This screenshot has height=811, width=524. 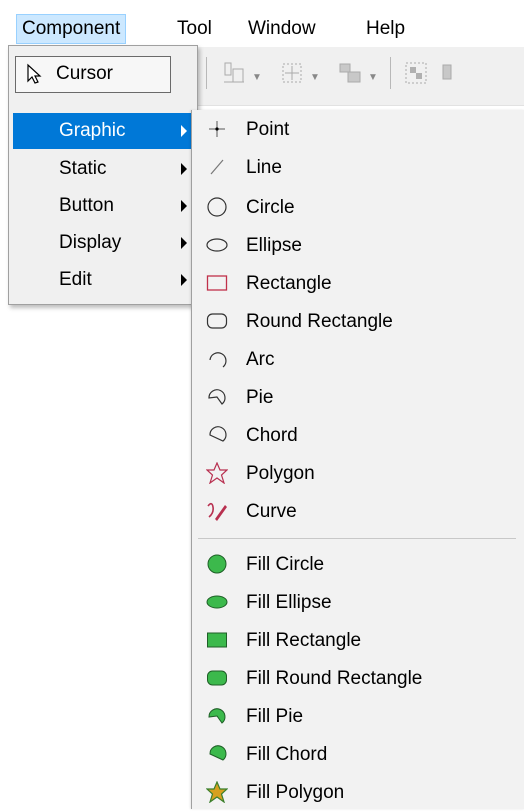 I want to click on menu-item-chord: Chord, so click(x=358, y=435).